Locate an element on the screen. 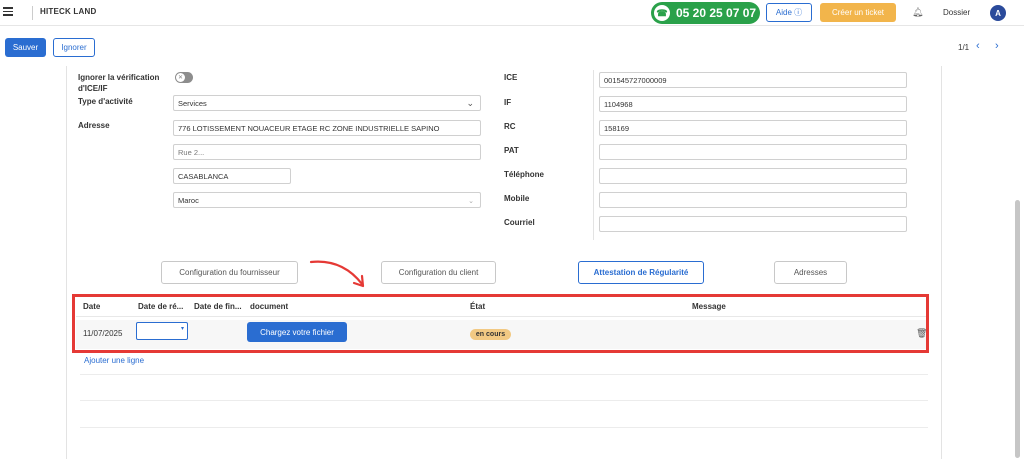  rc-label: RC is located at coordinates (510, 126).